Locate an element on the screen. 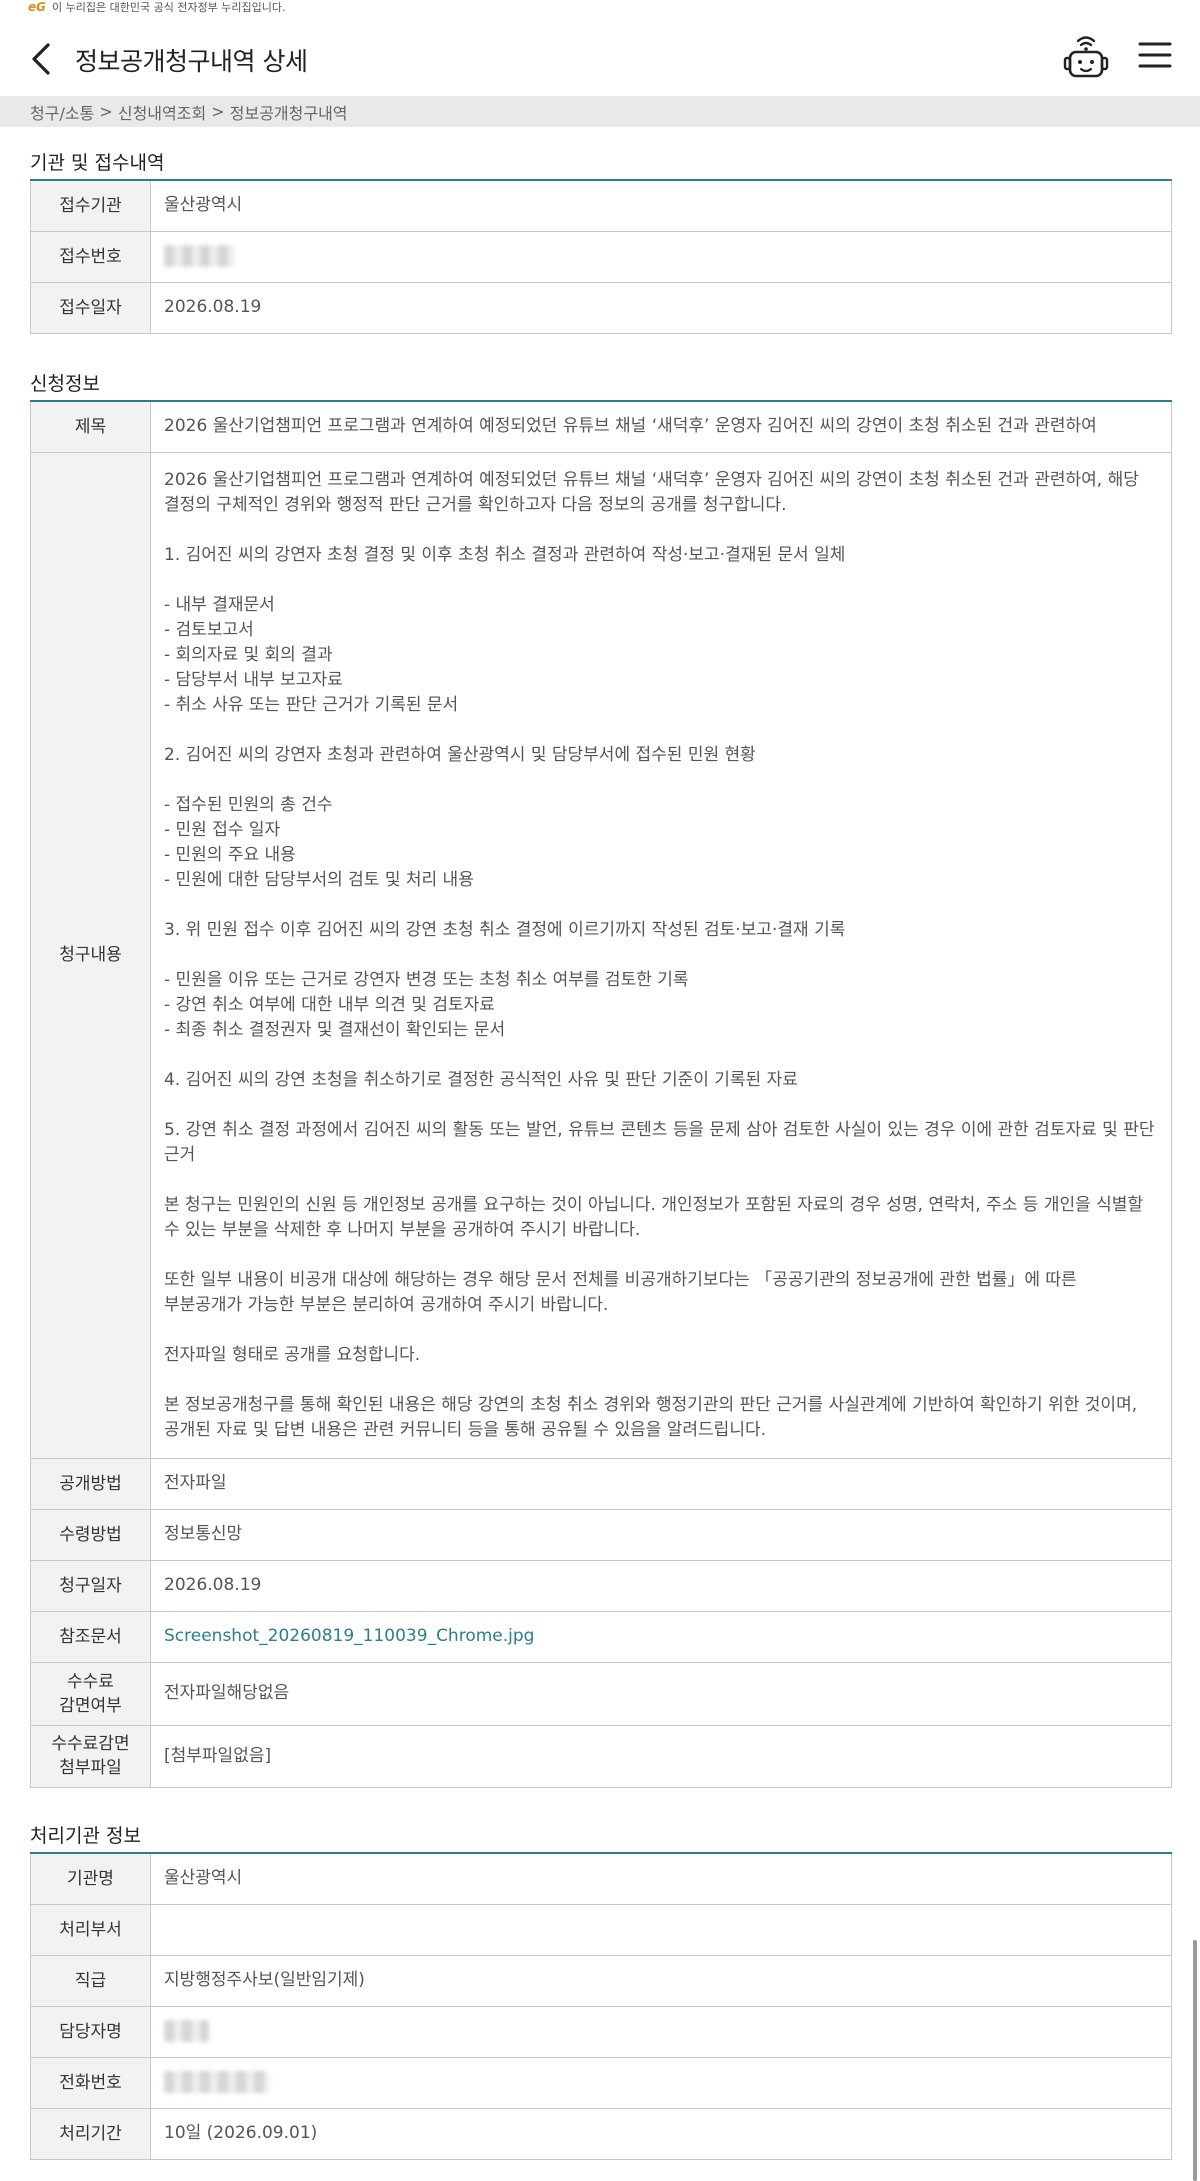  chatbot-icon is located at coordinates (1086, 57).